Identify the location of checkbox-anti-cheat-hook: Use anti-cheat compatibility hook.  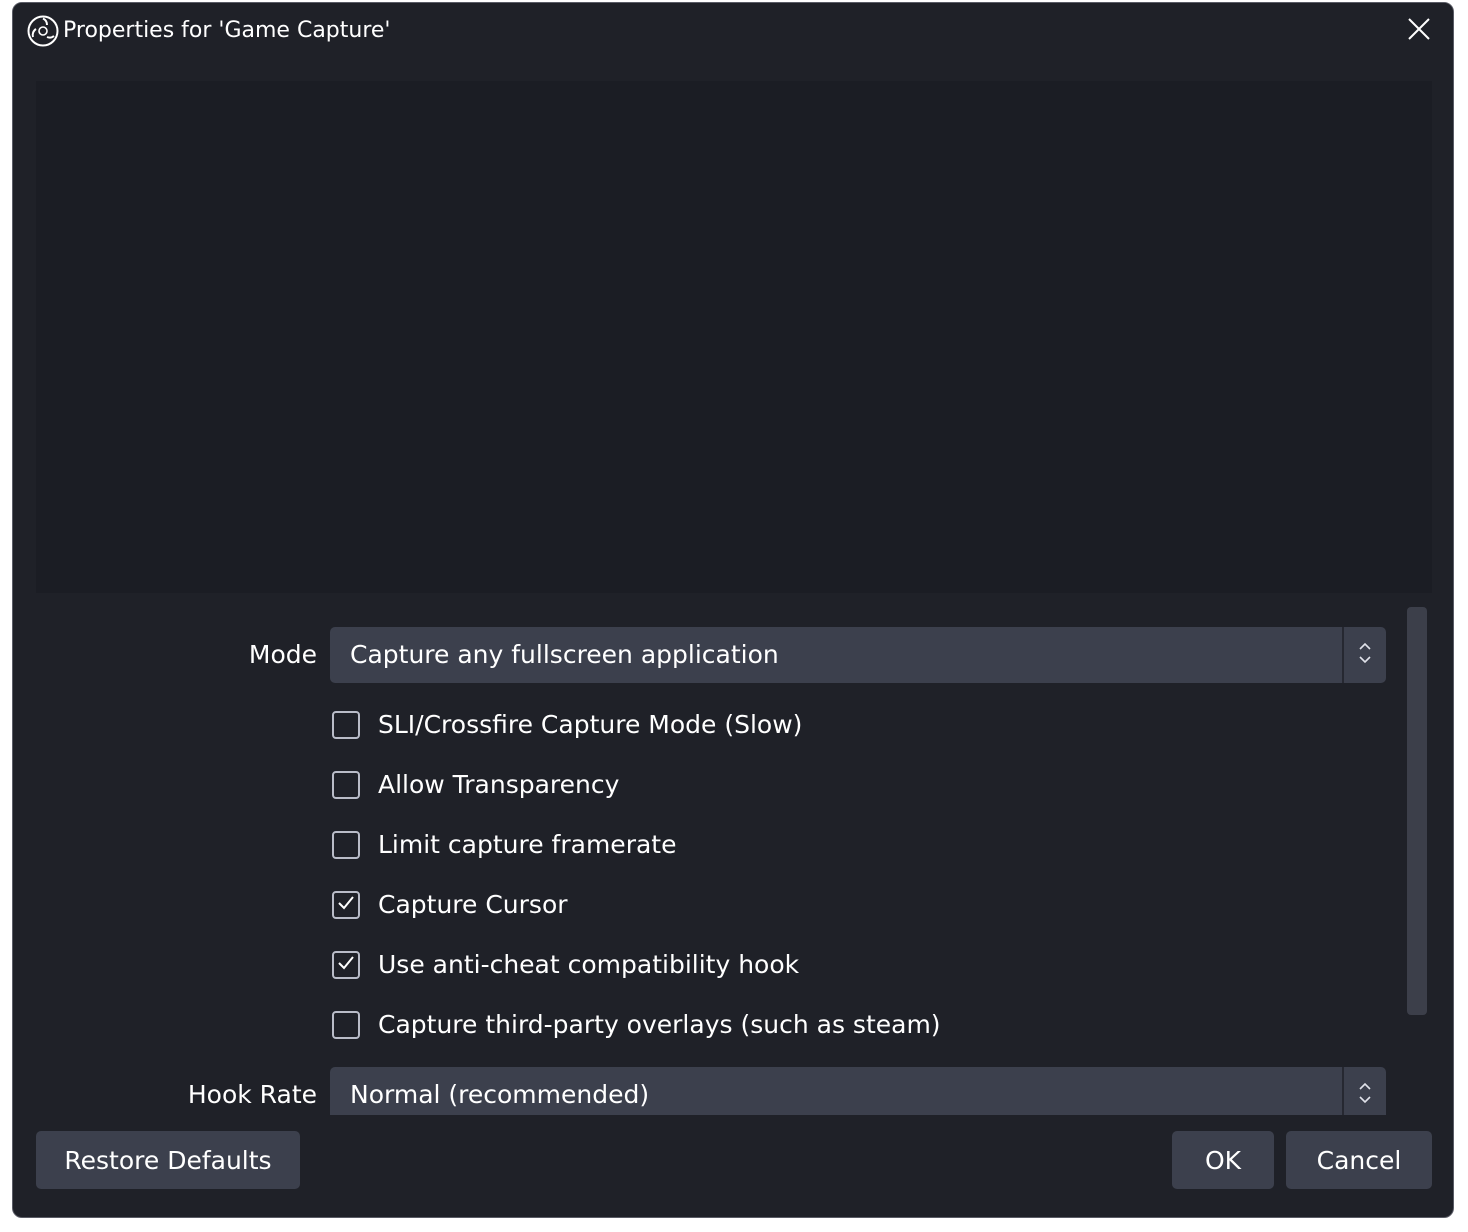
(565, 965).